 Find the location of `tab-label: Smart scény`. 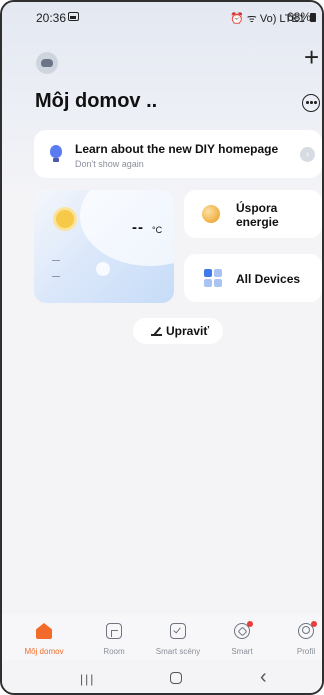

tab-label: Smart scény is located at coordinates (178, 651).